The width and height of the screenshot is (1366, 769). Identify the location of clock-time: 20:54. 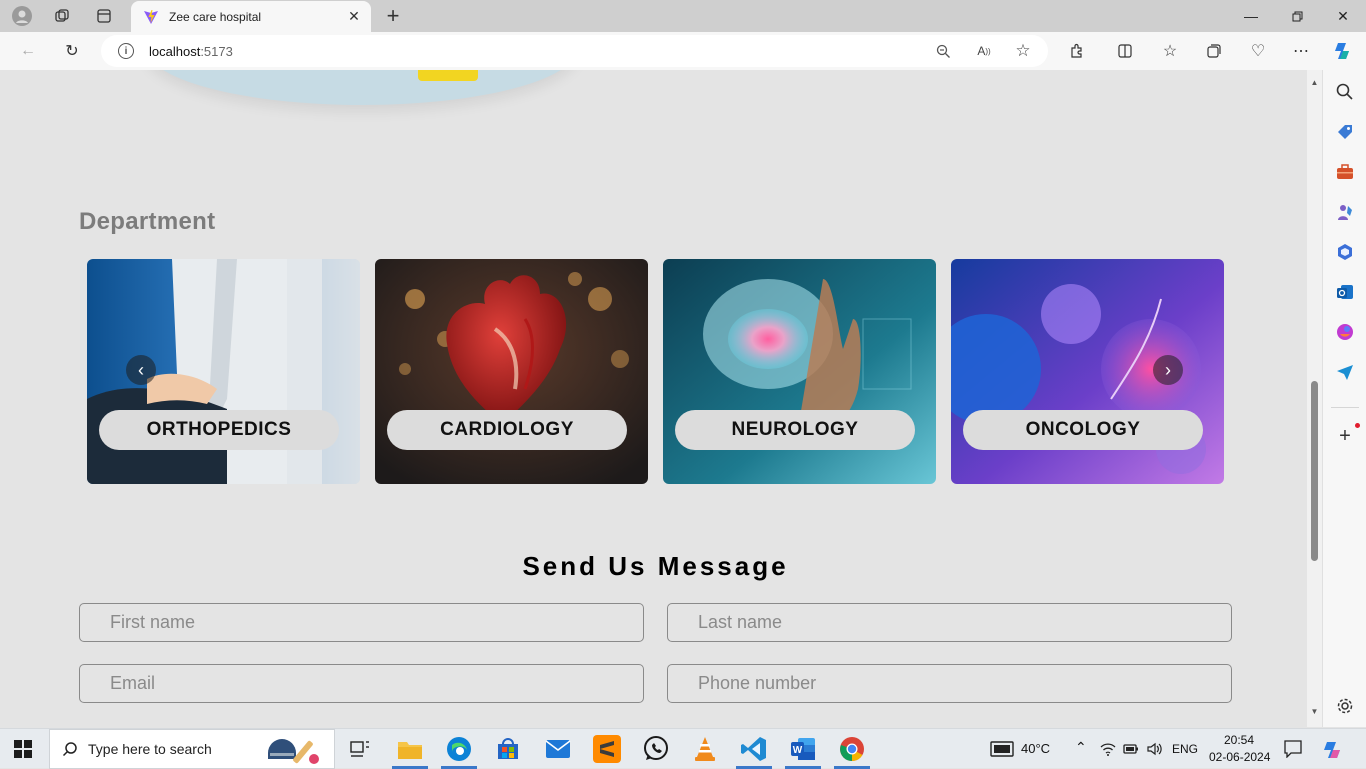
(1239, 740).